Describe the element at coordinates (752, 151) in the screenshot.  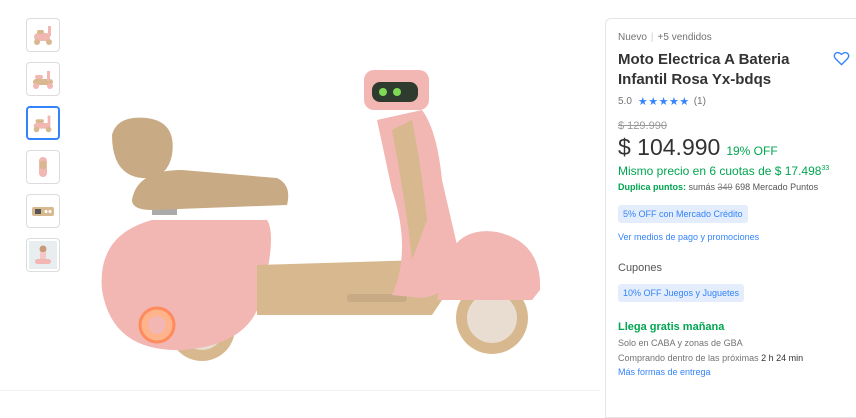
I see `discount-badge: 19% OFF` at that location.